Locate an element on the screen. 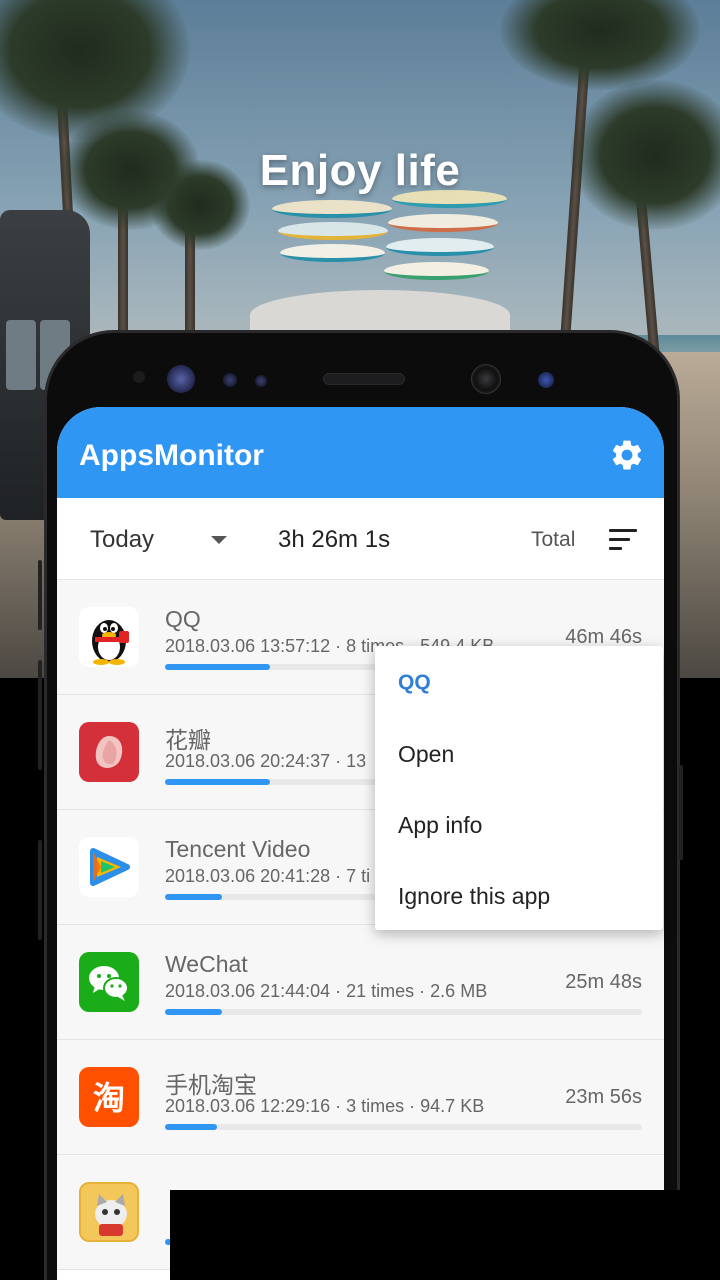 The height and width of the screenshot is (1280, 720). menu-item-open: Open is located at coordinates (426, 754).